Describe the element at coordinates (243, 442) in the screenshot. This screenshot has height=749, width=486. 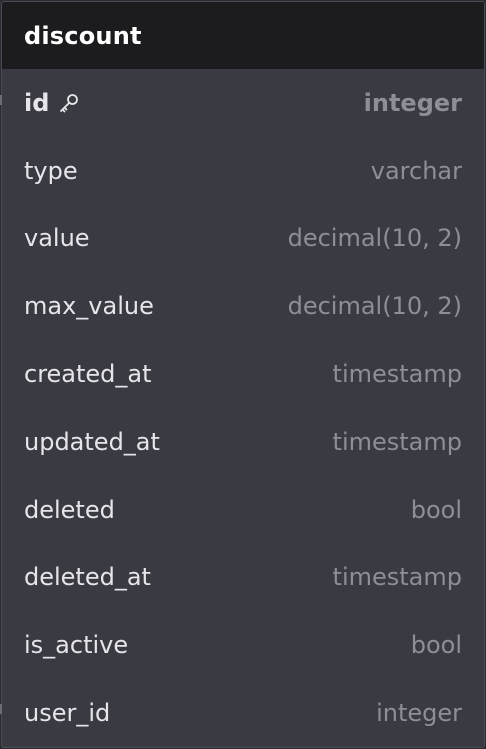
I see `column-row-updated-at: updated_at timestamp` at that location.